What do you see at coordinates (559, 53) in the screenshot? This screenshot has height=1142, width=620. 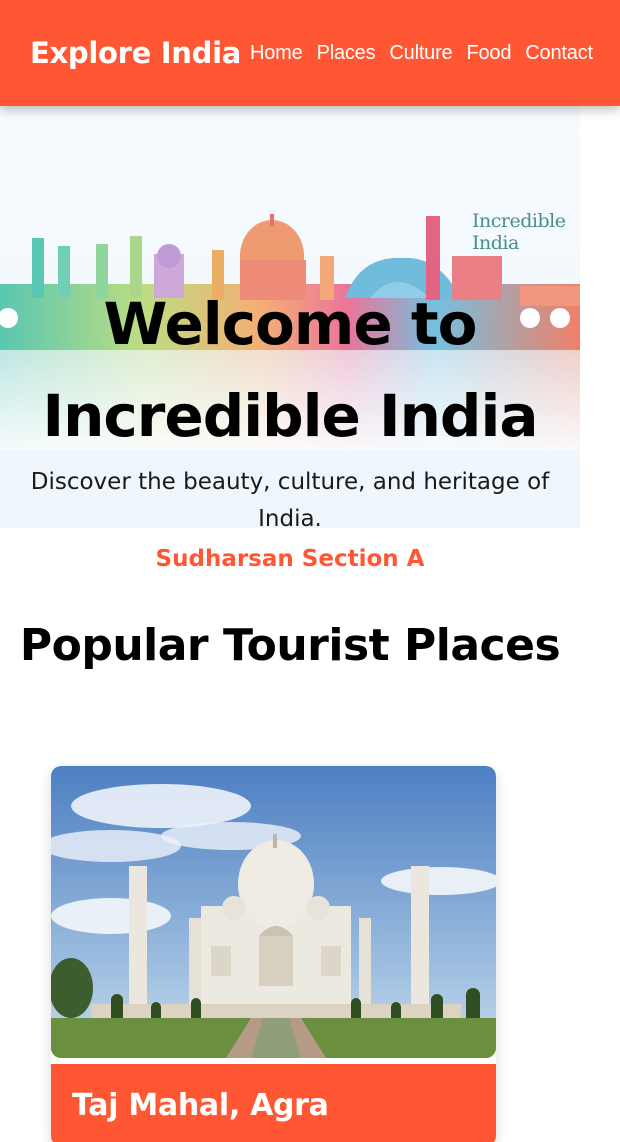 I see `nav-link-contact: Contact` at bounding box center [559, 53].